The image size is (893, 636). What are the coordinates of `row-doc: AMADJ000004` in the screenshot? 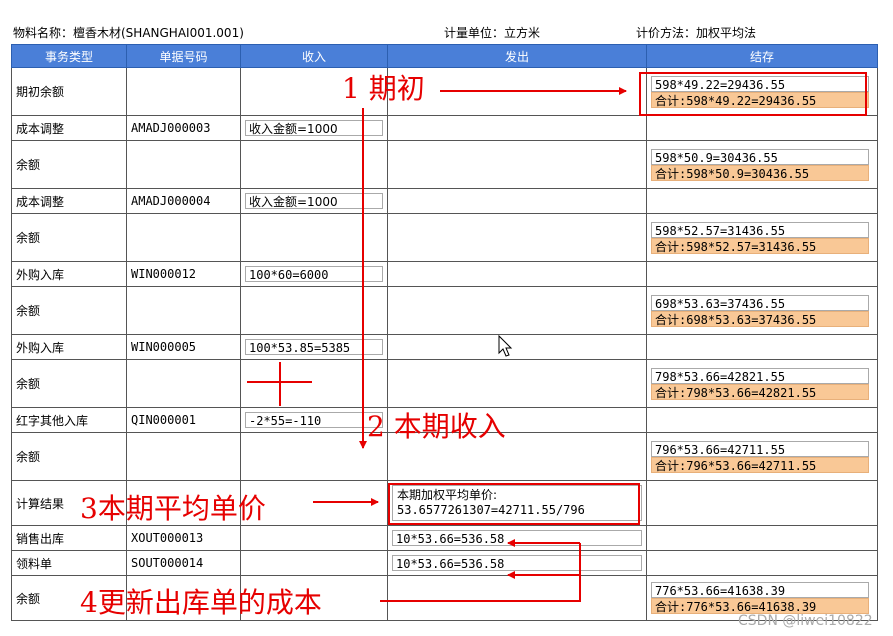 It's located at (183, 201).